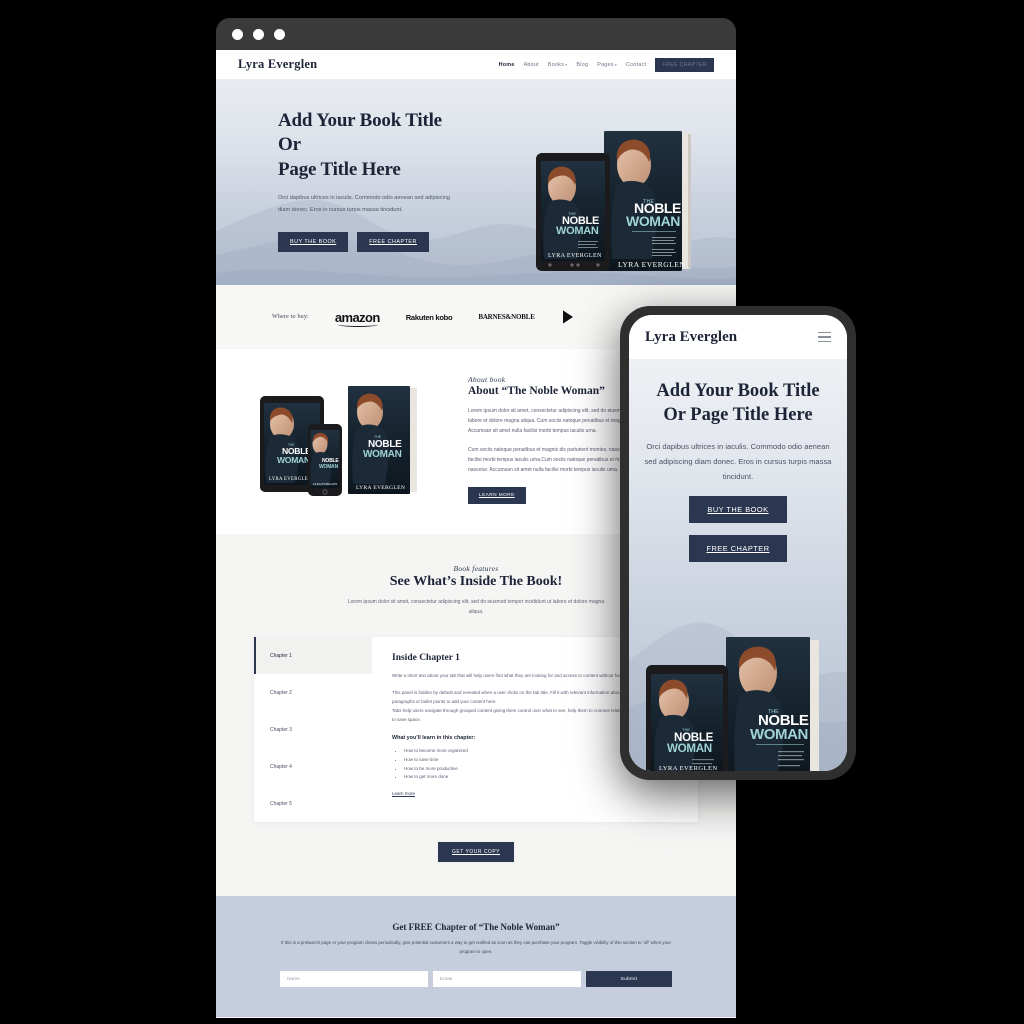 Image resolution: width=1024 pixels, height=1024 pixels. I want to click on hamburger-menu-icon, so click(824, 337).